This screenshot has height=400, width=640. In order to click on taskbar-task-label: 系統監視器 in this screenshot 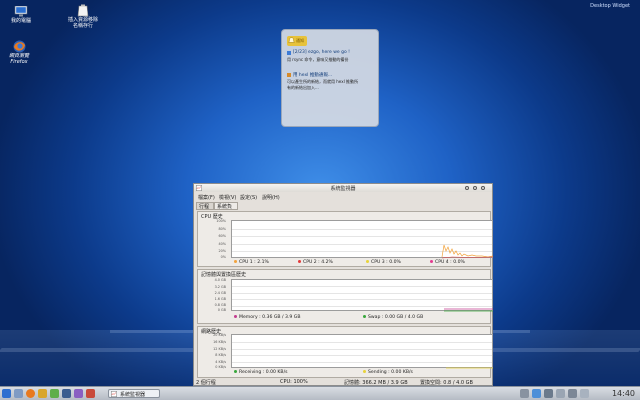, I will do `click(133, 395)`.